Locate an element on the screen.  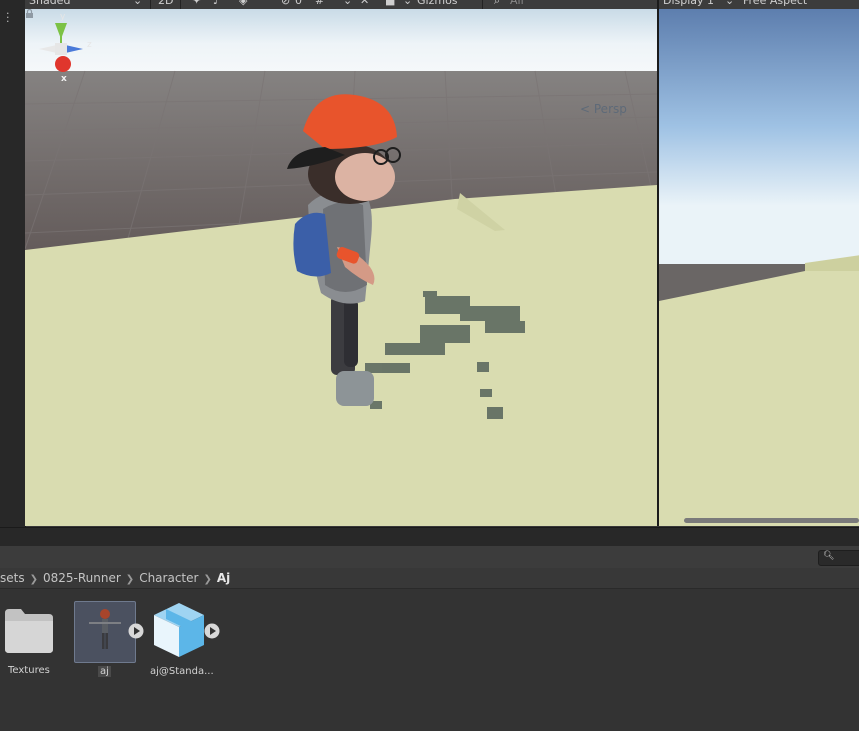
game-toolbar: Display 1 ⌄ Free Aspect is located at coordinates (758, 4).